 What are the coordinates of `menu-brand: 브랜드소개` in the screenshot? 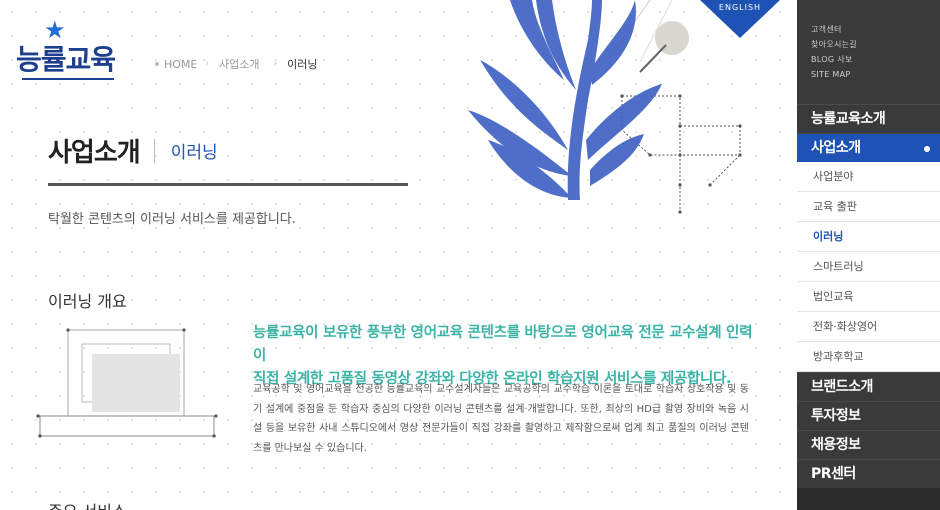 It's located at (868, 386).